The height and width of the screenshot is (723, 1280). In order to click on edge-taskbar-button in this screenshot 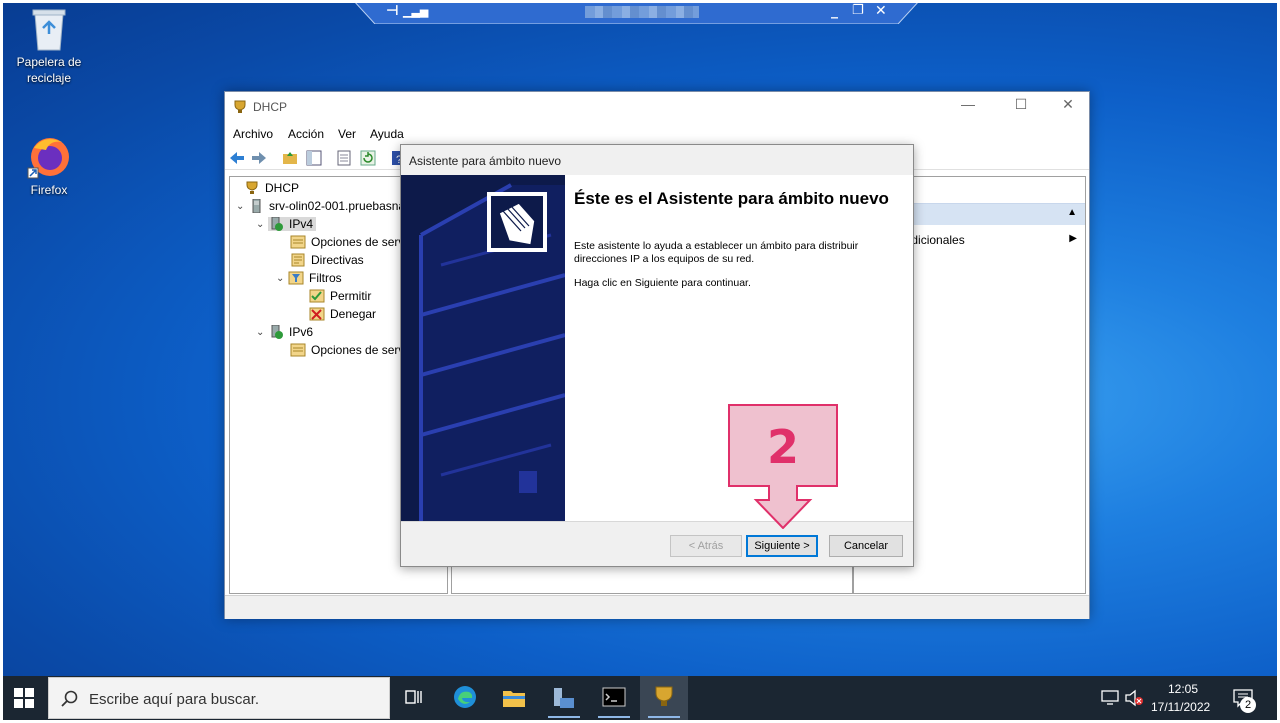, I will do `click(465, 698)`.